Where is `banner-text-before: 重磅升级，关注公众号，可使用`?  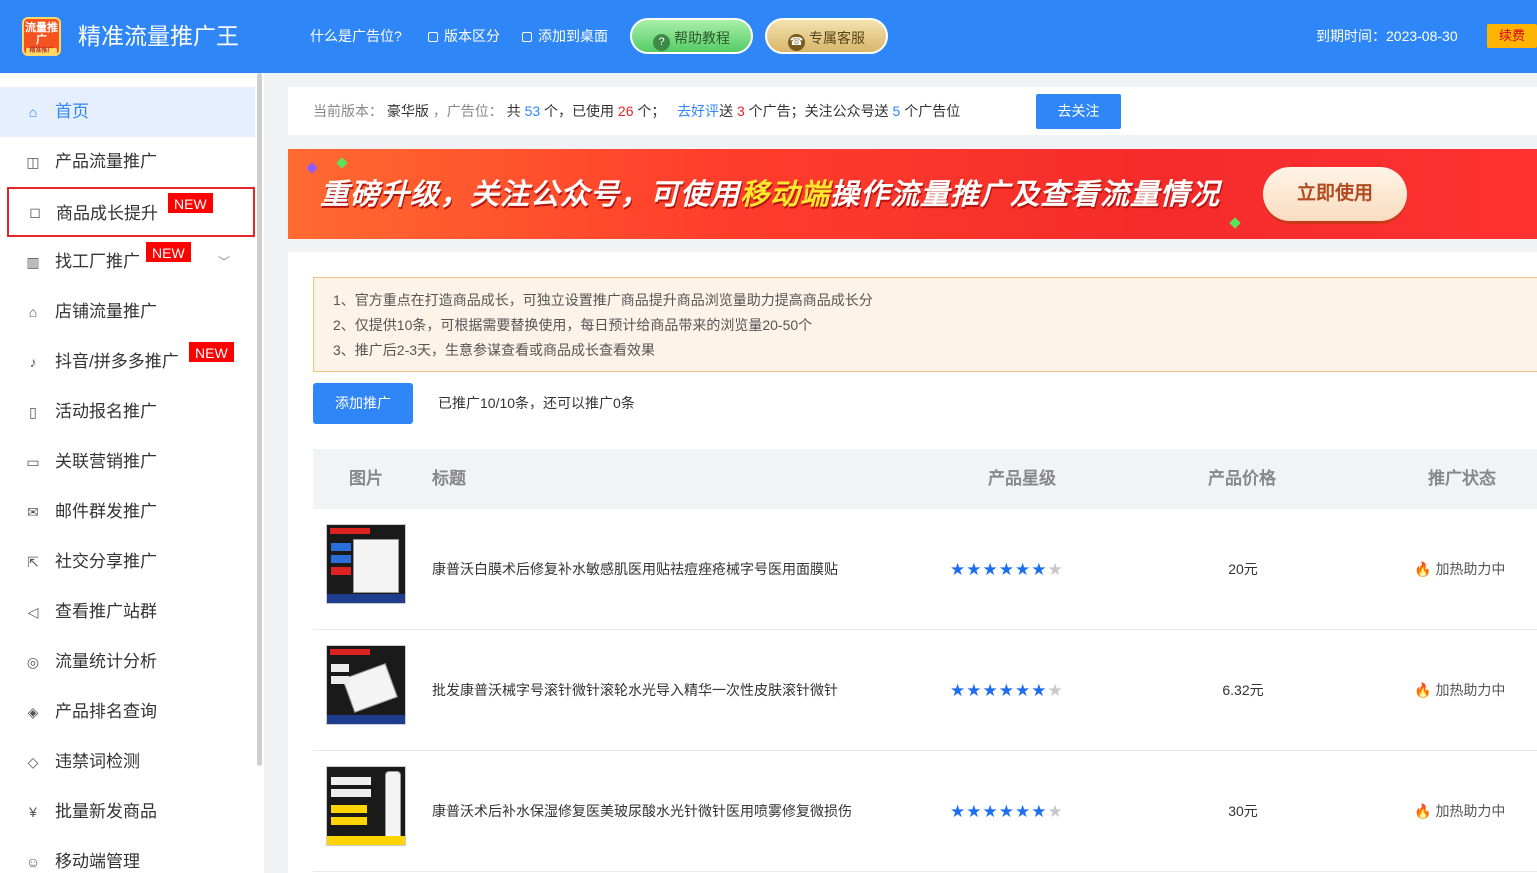
banner-text-before: 重磅升级，关注公众号，可使用 is located at coordinates (530, 195).